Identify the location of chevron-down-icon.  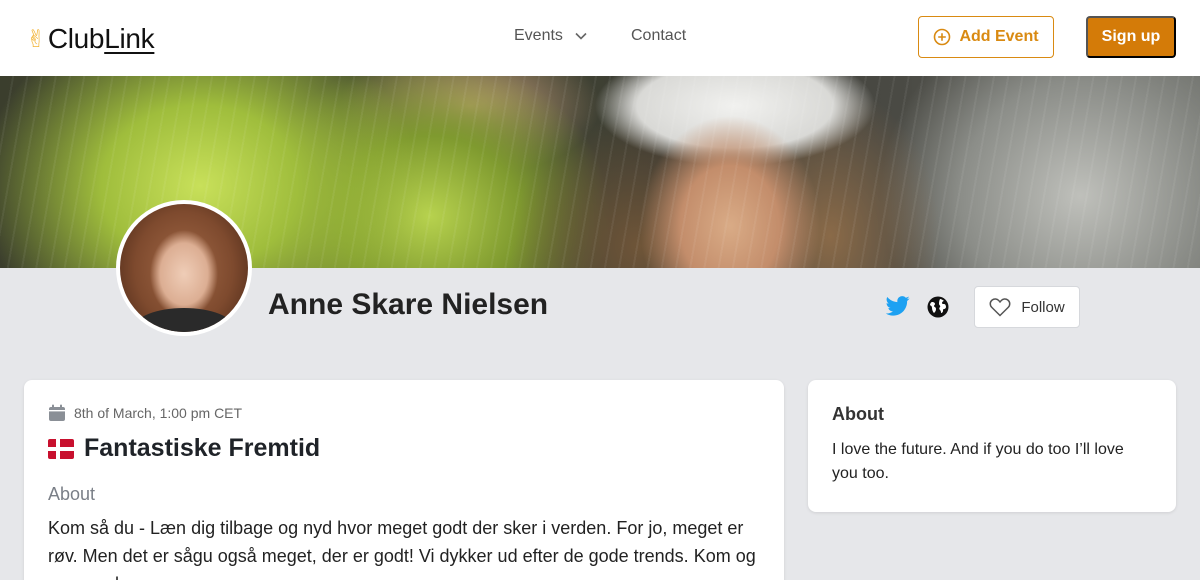
(581, 36).